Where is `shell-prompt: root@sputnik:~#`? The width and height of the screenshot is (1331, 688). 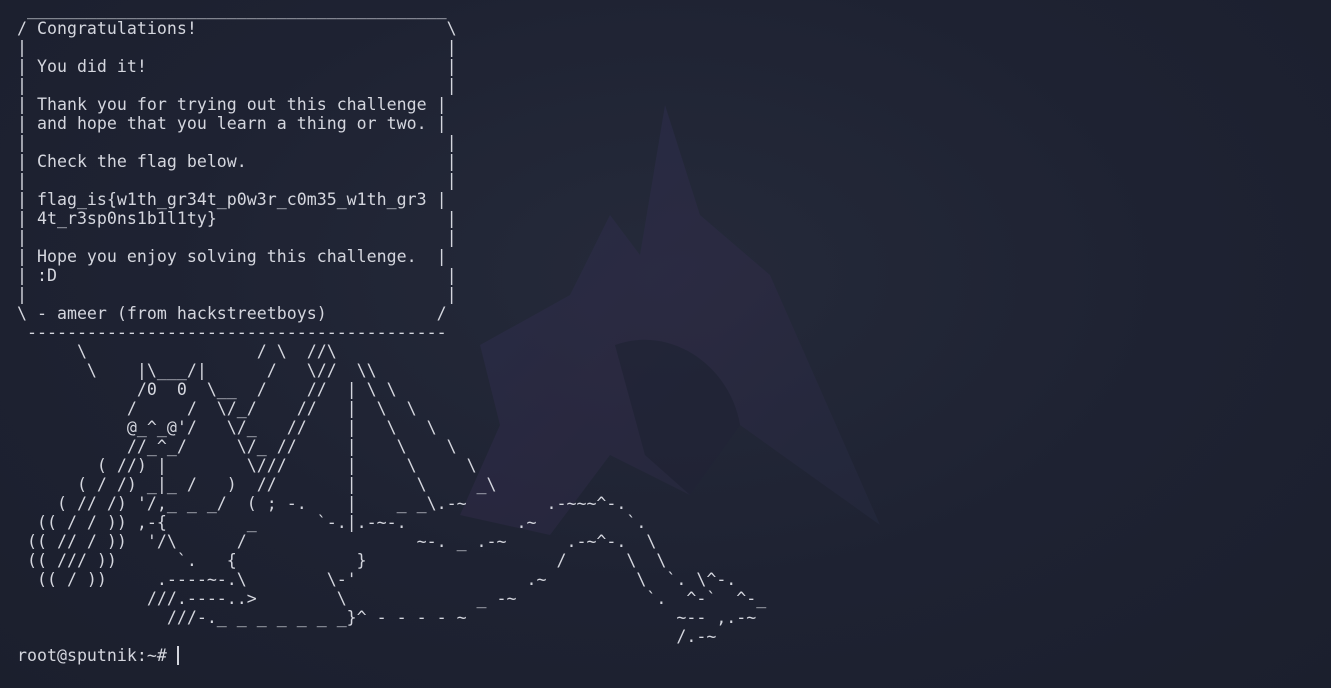 shell-prompt: root@sputnik:~# is located at coordinates (92, 655).